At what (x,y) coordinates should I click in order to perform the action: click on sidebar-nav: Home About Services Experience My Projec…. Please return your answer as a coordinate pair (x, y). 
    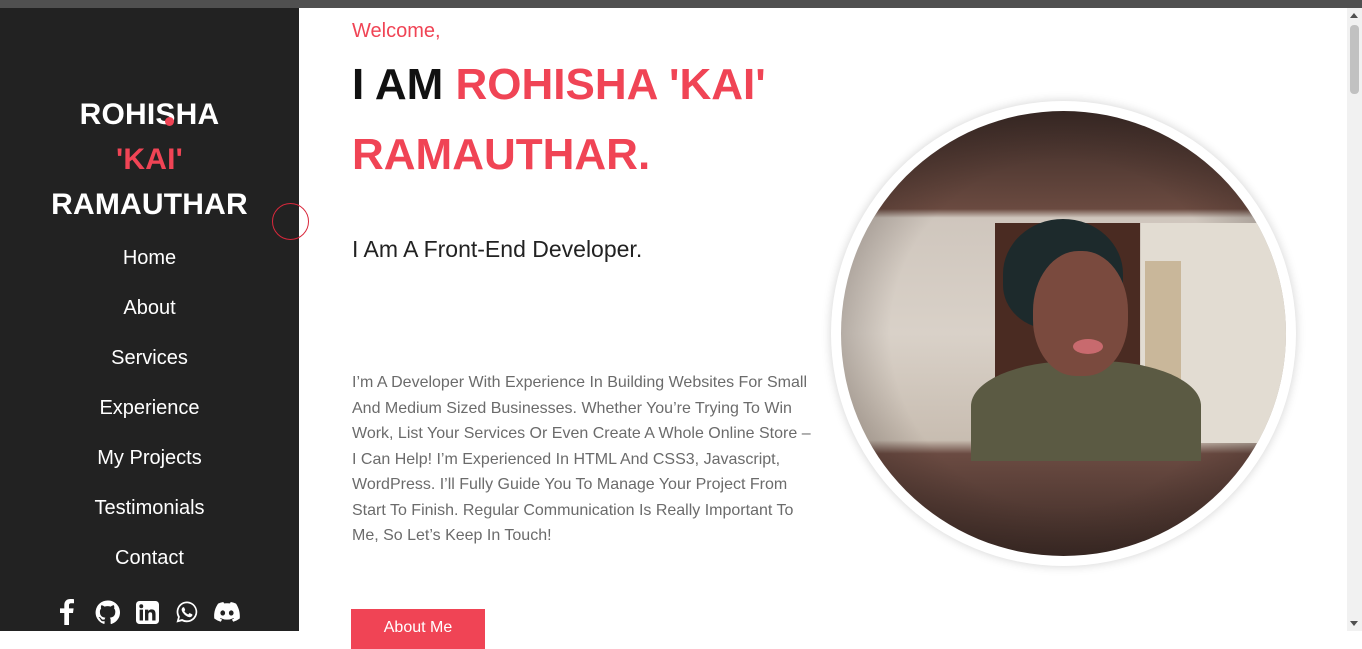
    Looking at the image, I should click on (149, 416).